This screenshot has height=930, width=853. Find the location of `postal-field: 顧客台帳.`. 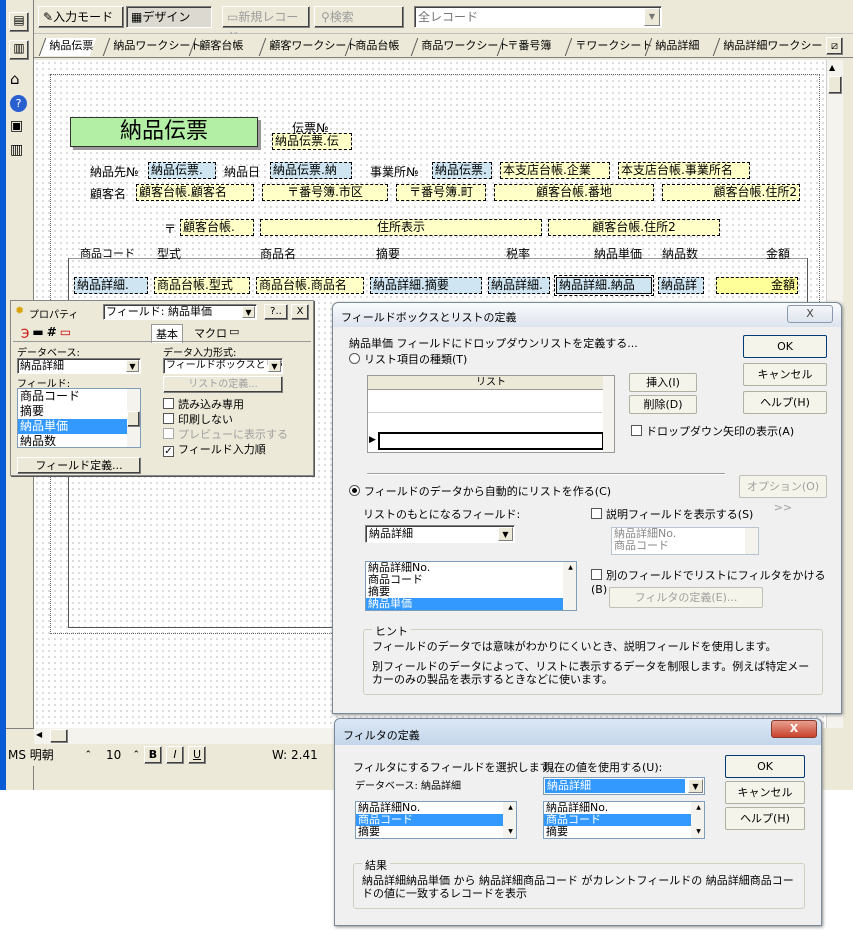

postal-field: 顧客台帳. is located at coordinates (217, 227).